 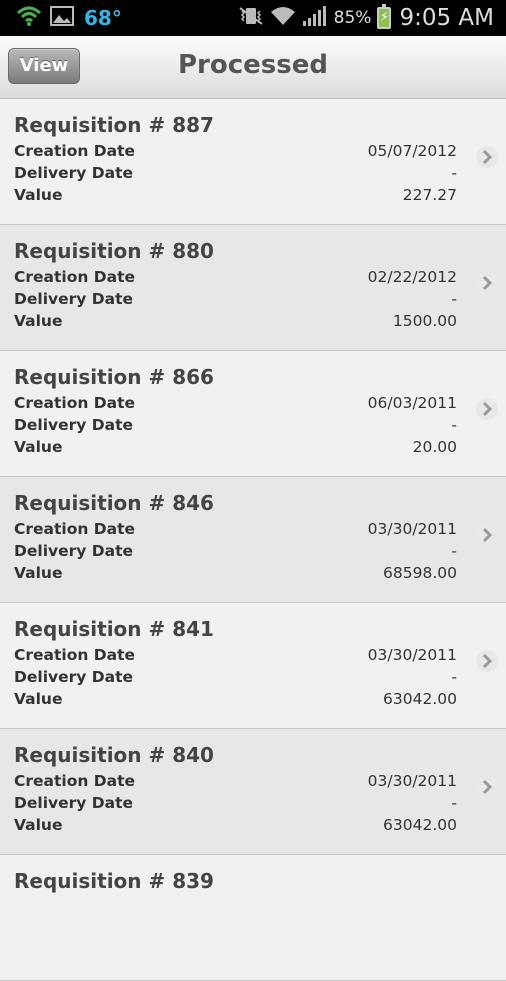 I want to click on value-amount: 20.00, so click(x=434, y=447).